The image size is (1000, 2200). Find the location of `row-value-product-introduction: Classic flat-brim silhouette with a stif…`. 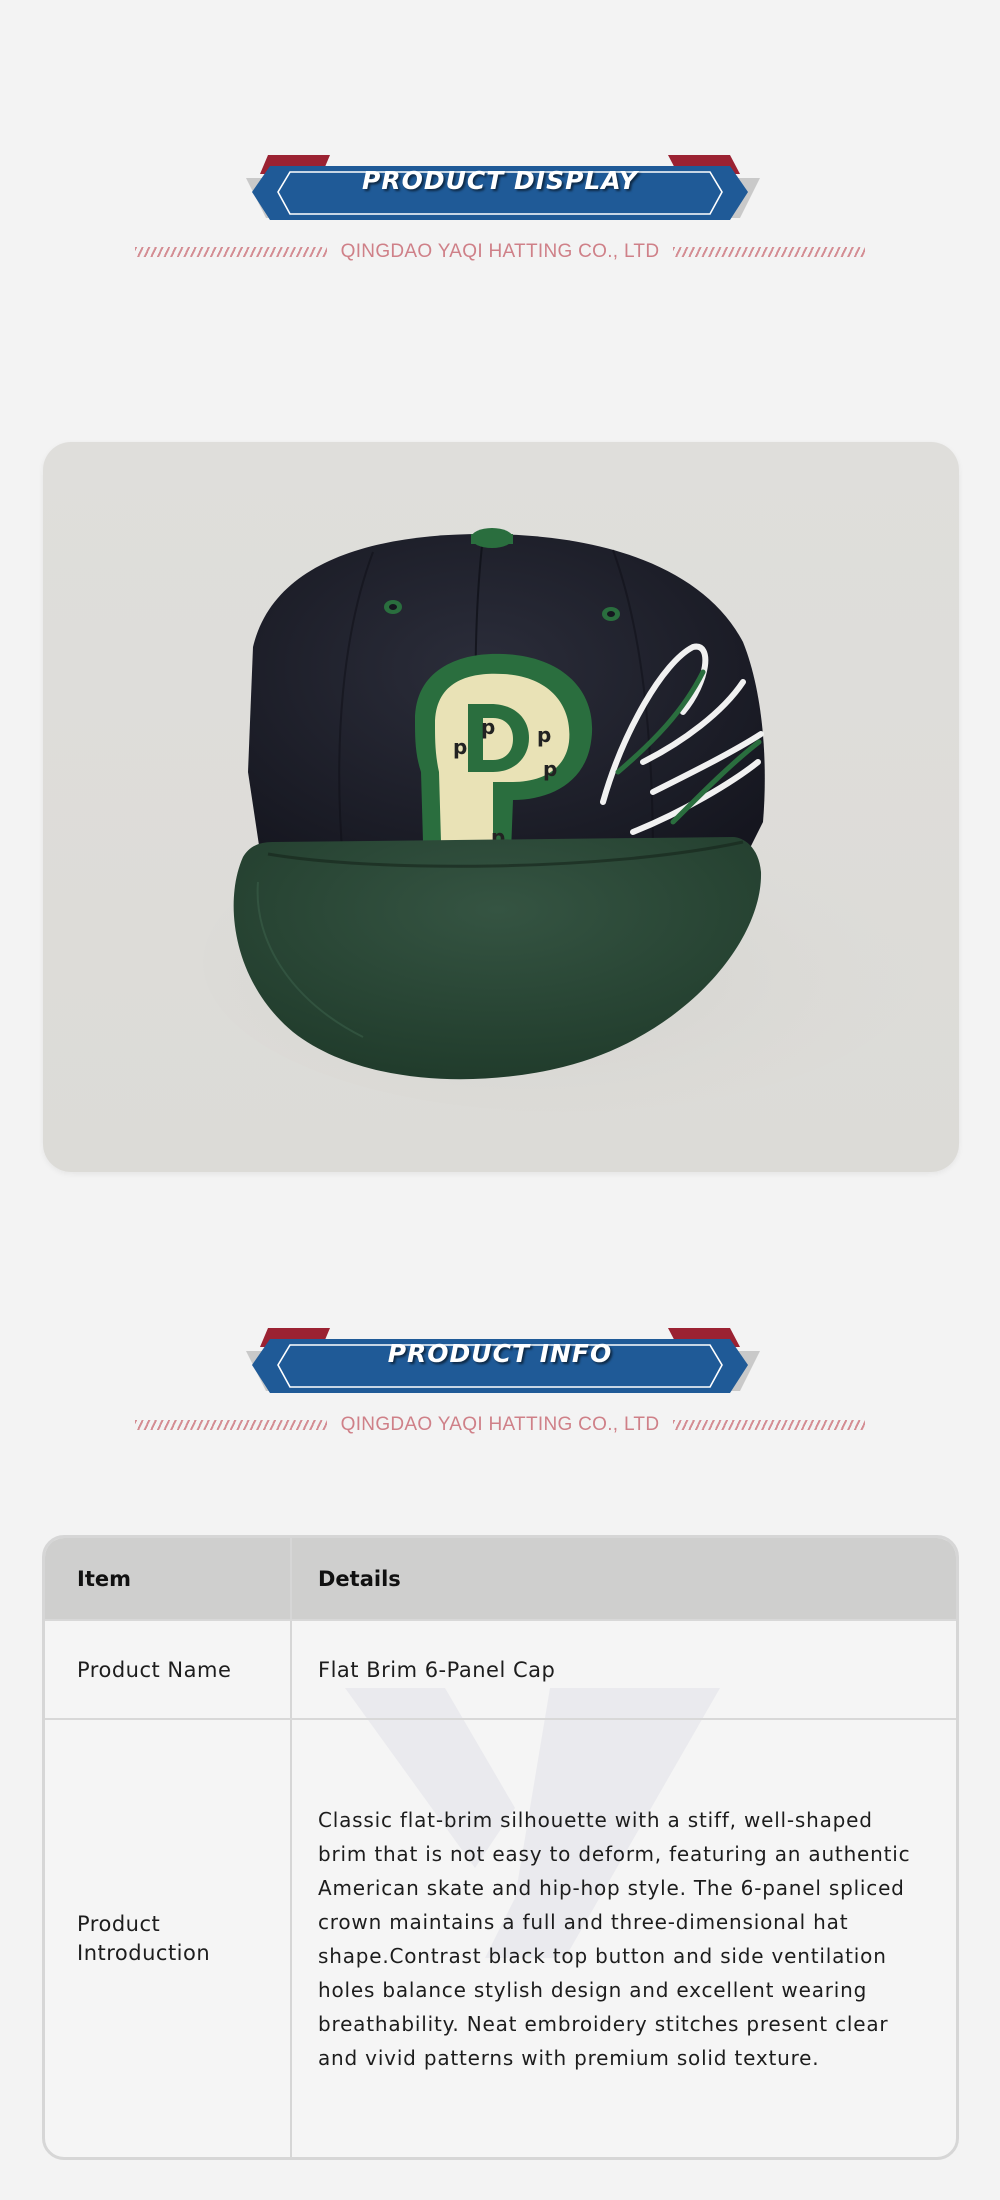

row-value-product-introduction: Classic flat-brim silhouette with a stif… is located at coordinates (614, 1938).